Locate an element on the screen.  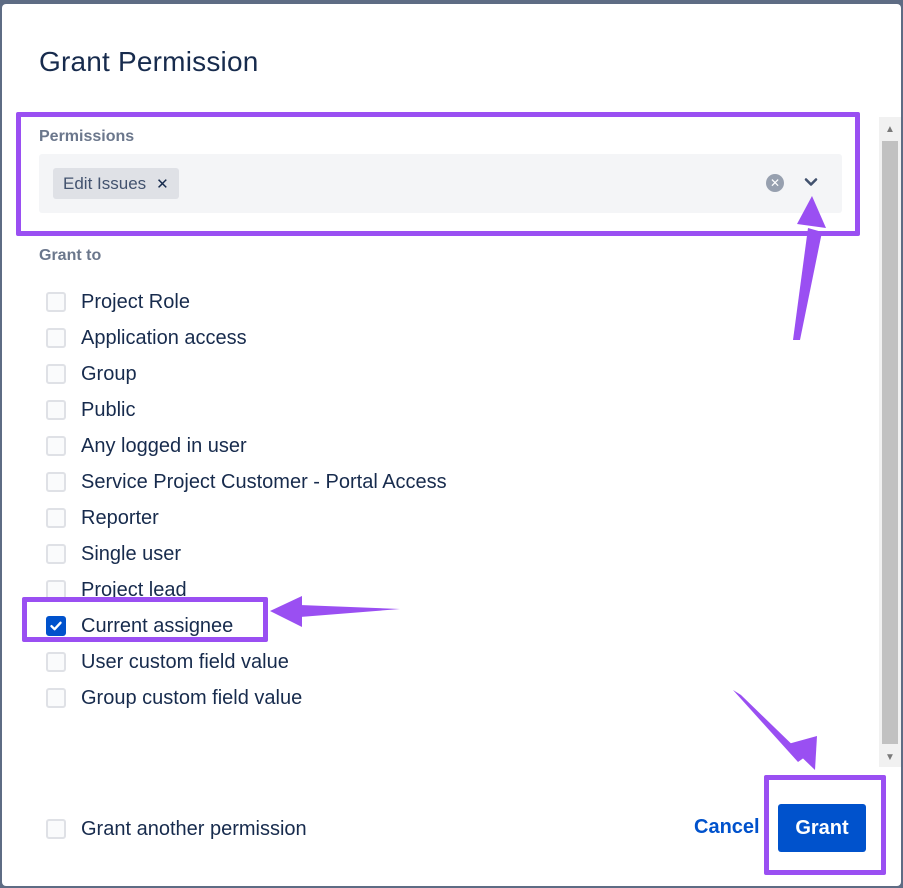
grant-to-option-label: Service Project Customer - Portal Access is located at coordinates (264, 481).